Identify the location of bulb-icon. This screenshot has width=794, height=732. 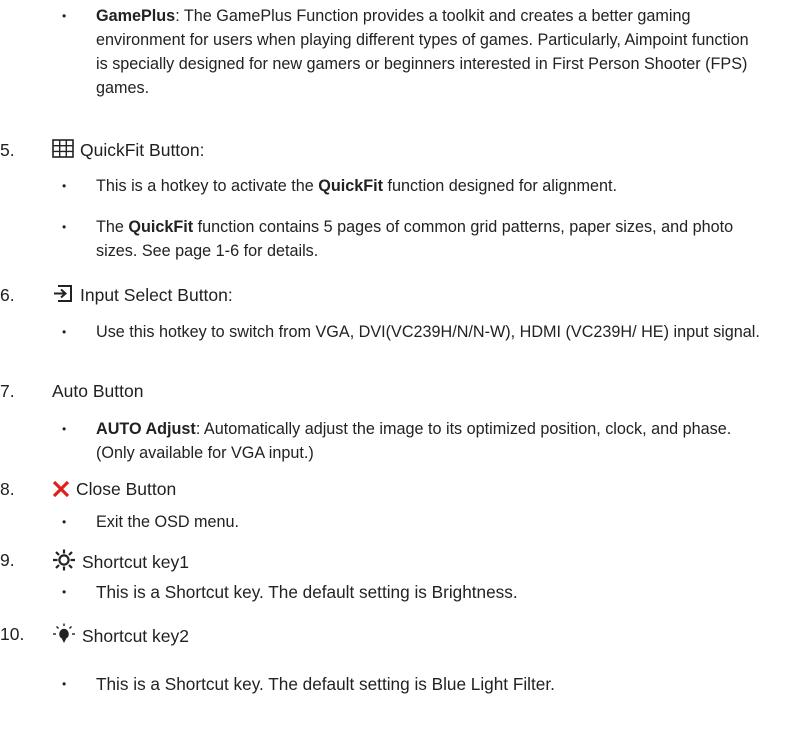
(64, 634).